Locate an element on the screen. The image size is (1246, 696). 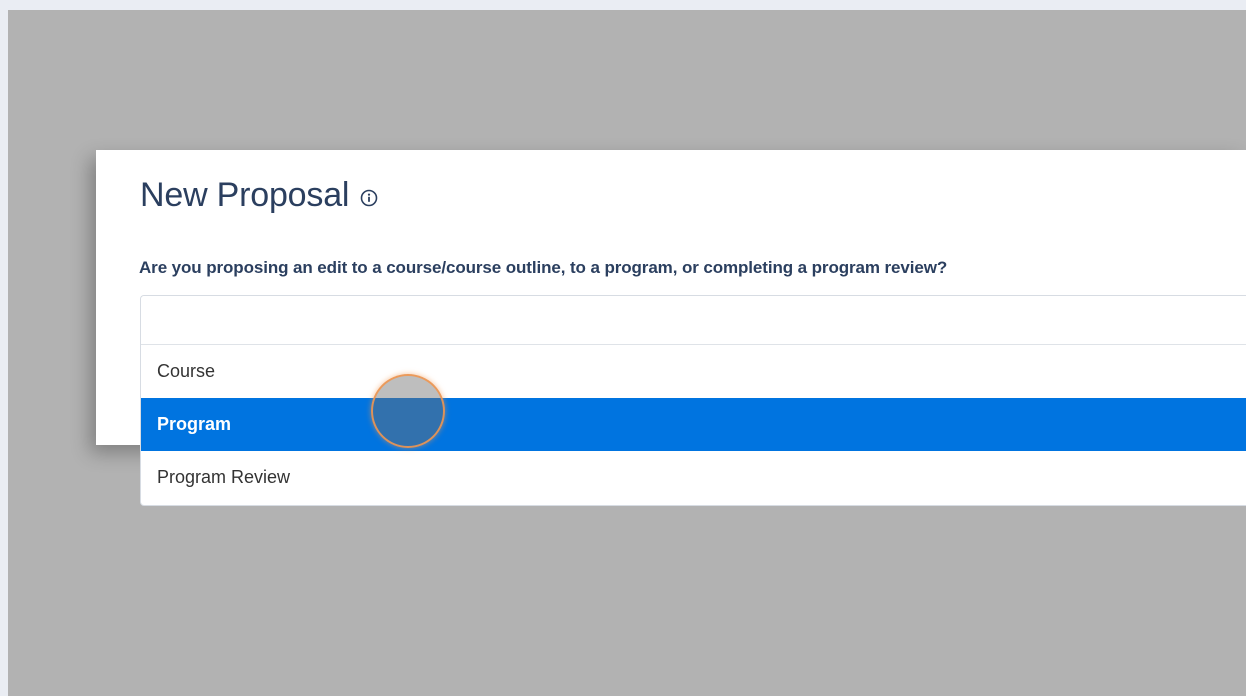
click-indicator is located at coordinates (408, 411).